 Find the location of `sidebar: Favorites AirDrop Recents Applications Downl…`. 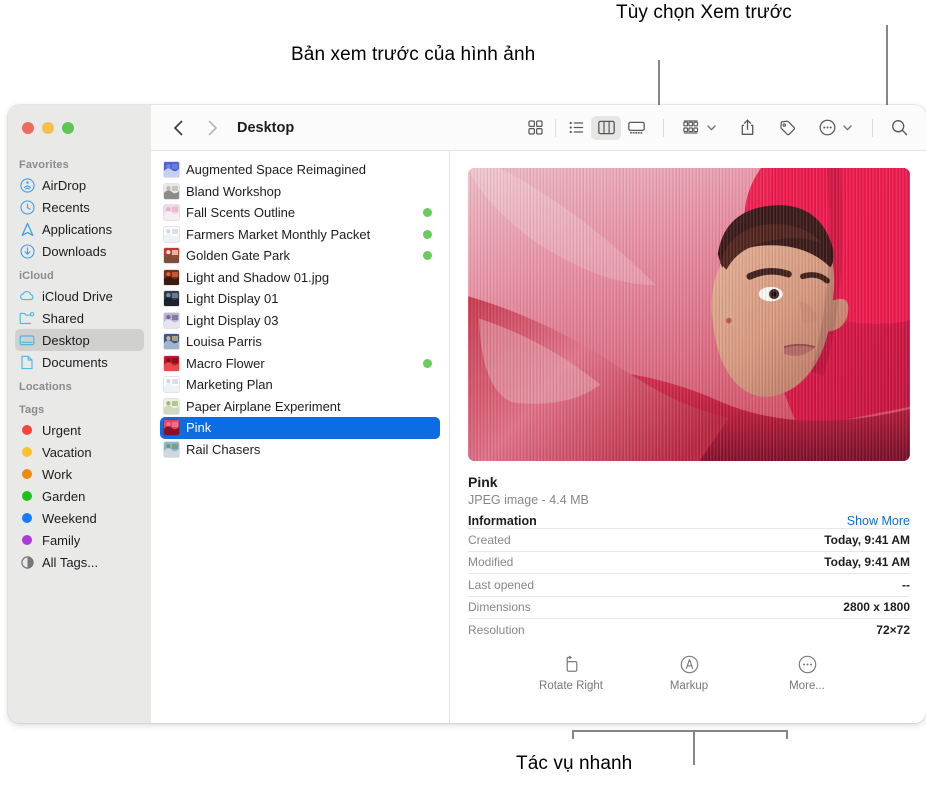

sidebar: Favorites AirDrop Recents Applications Downl… is located at coordinates (79, 414).